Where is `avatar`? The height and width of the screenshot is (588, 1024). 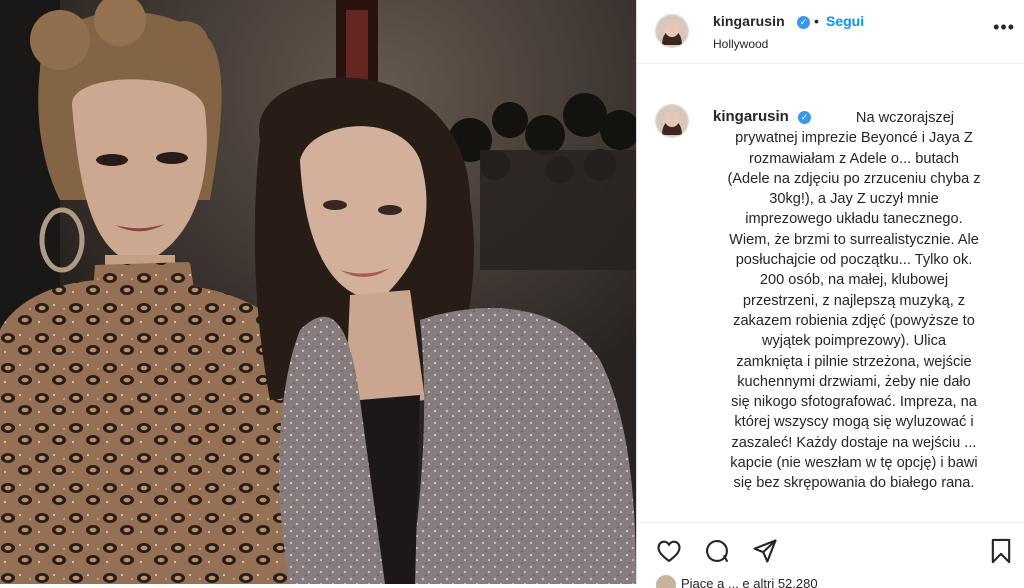
avatar is located at coordinates (672, 31).